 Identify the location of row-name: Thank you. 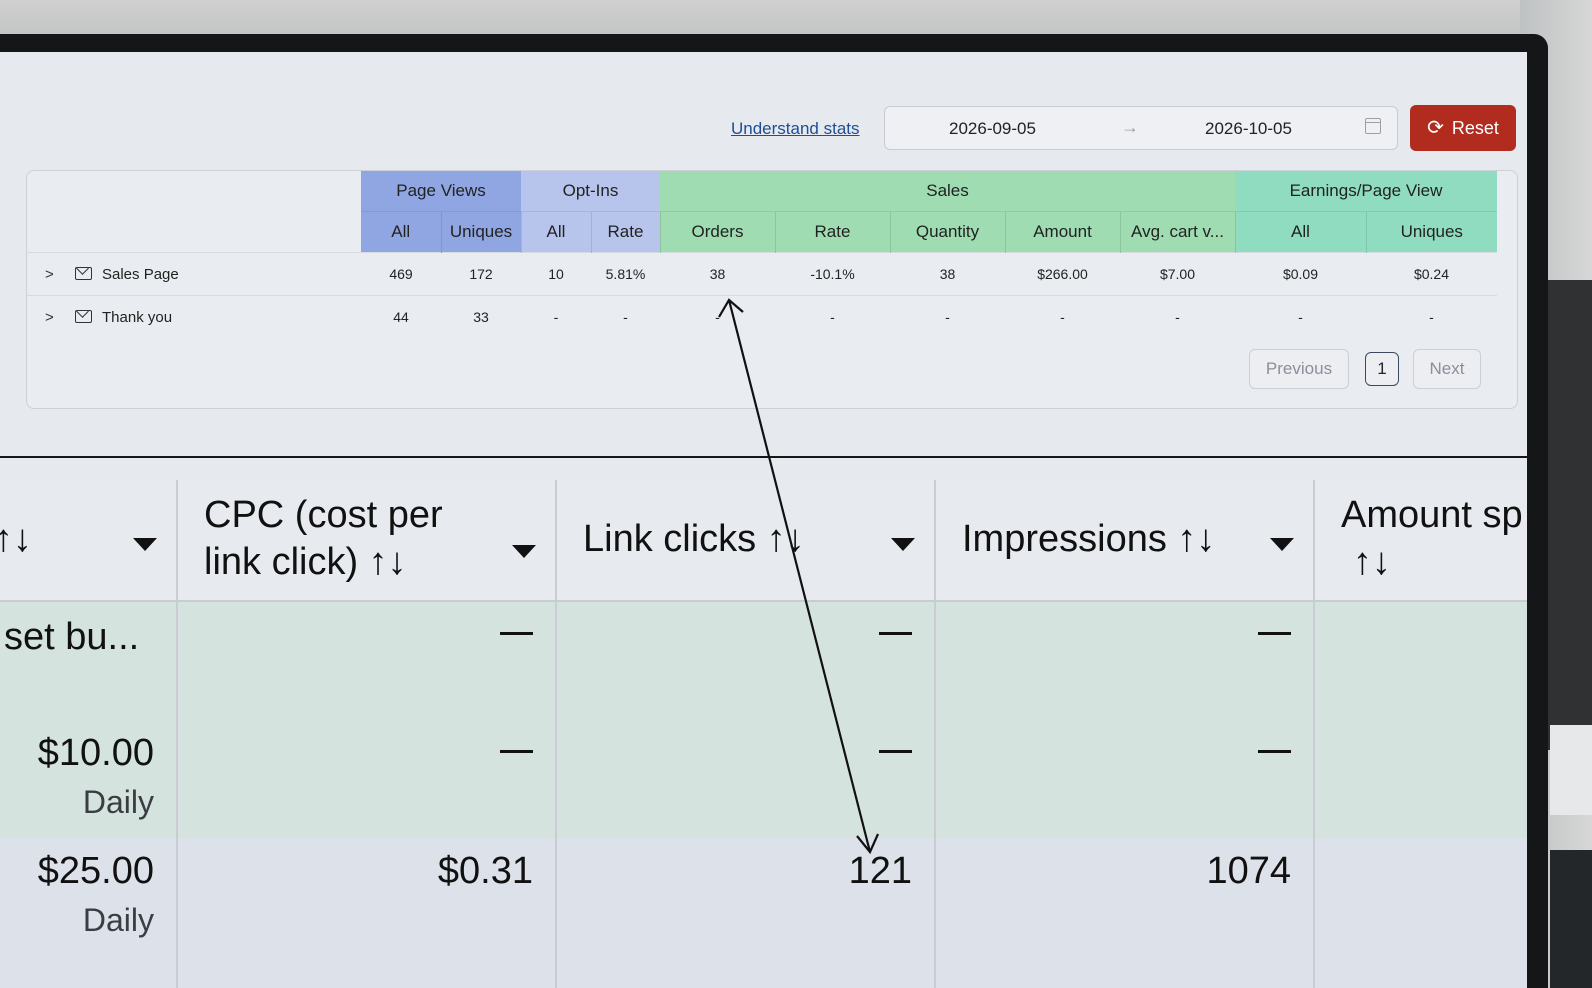
(137, 317).